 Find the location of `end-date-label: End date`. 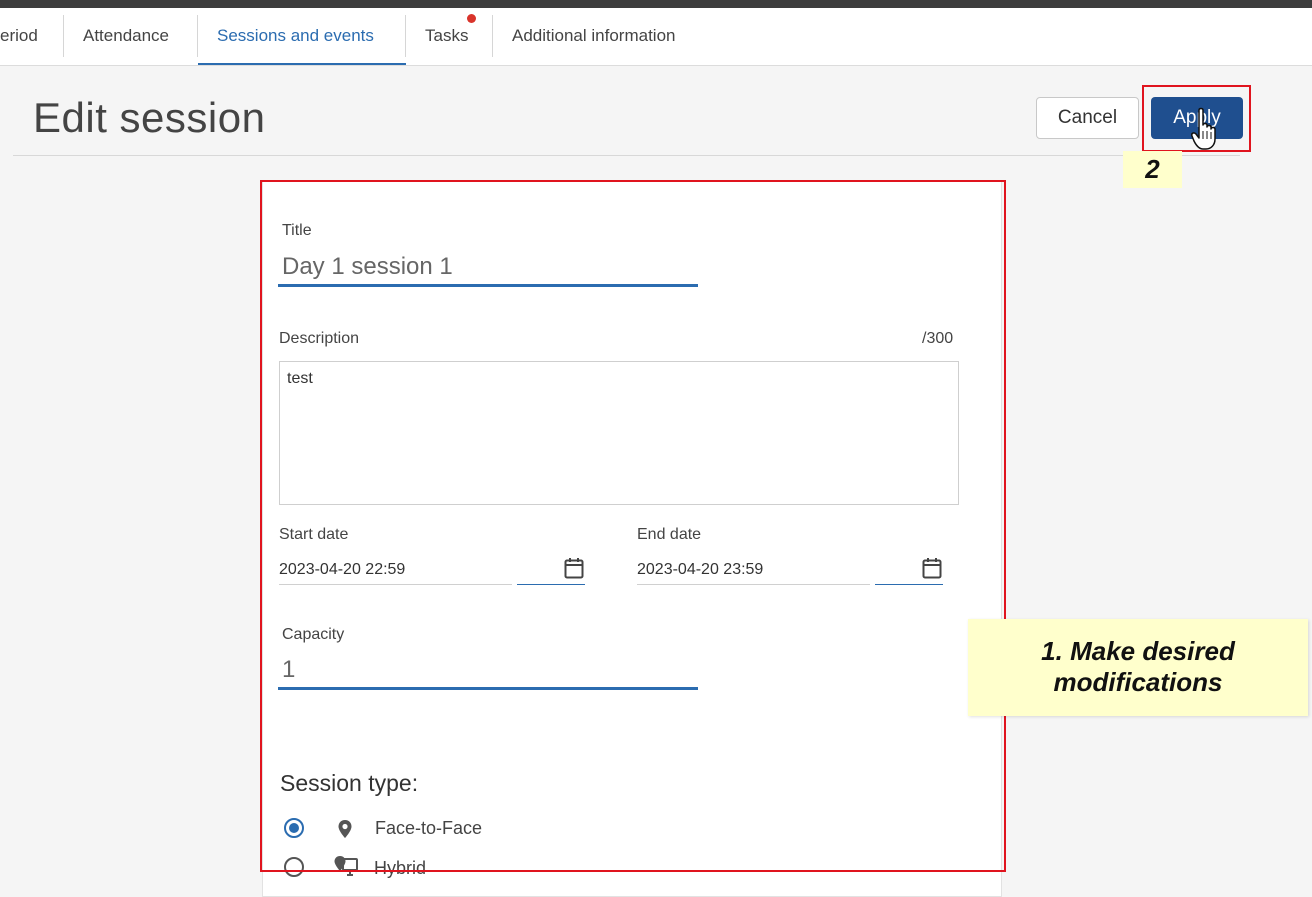

end-date-label: End date is located at coordinates (669, 534).